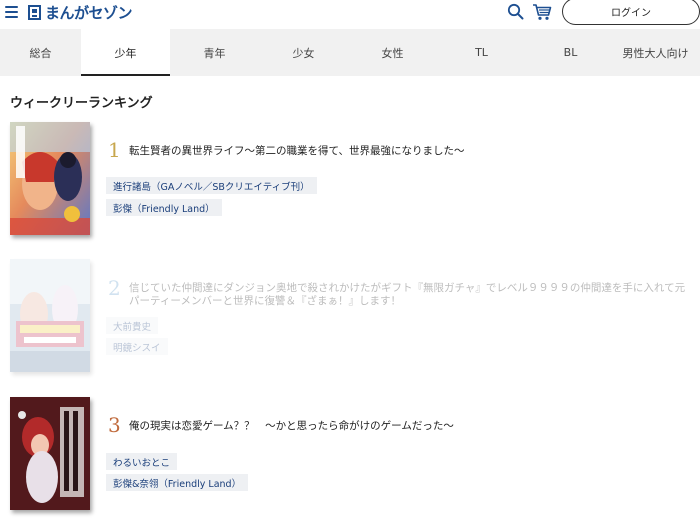  I want to click on manga-title-link: 転生賢者の異世界ライフ〜第二の職業を得て、世界最強になりました〜, so click(296, 151).